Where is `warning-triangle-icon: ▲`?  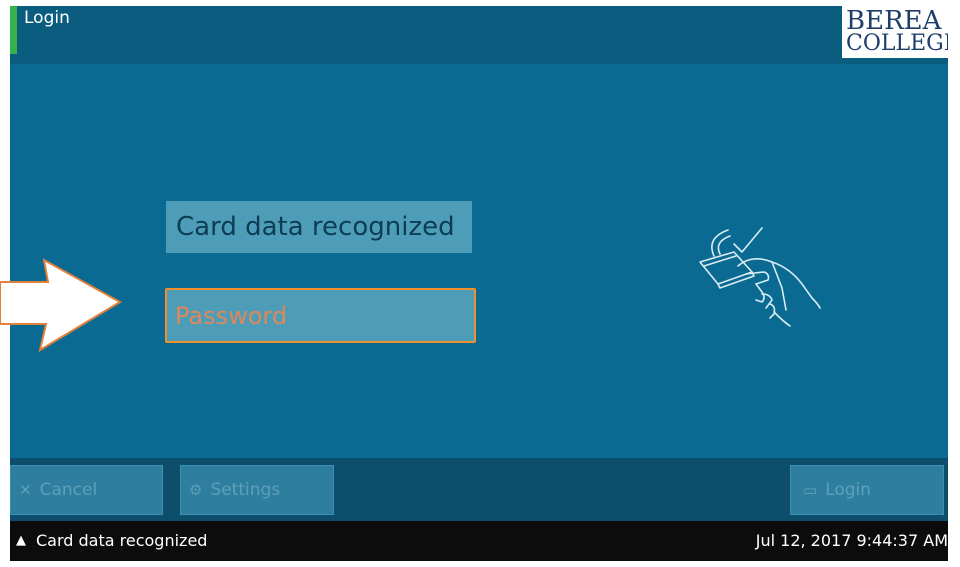 warning-triangle-icon: ▲ is located at coordinates (21, 540).